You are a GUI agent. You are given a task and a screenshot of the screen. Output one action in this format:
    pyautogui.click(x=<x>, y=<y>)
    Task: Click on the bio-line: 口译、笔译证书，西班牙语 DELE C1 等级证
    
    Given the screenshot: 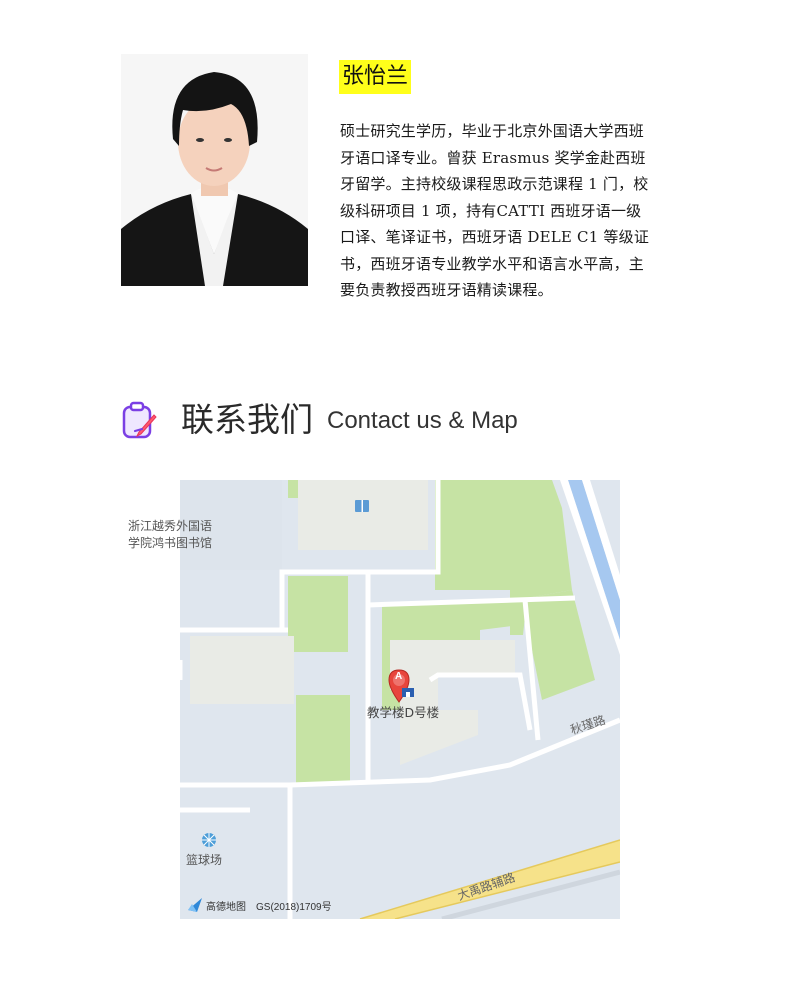 What is the action you would take?
    pyautogui.click(x=495, y=237)
    